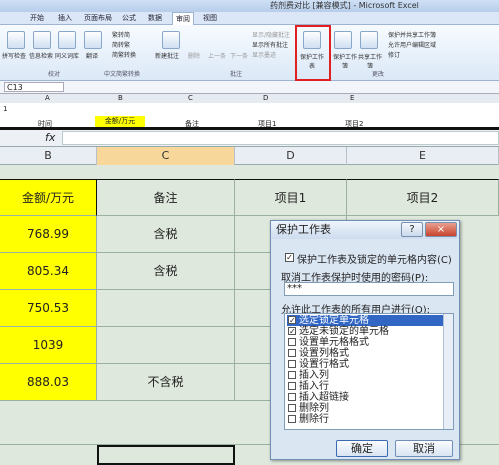  Describe the element at coordinates (424, 448) in the screenshot. I see `cancel-button: 取消` at that location.